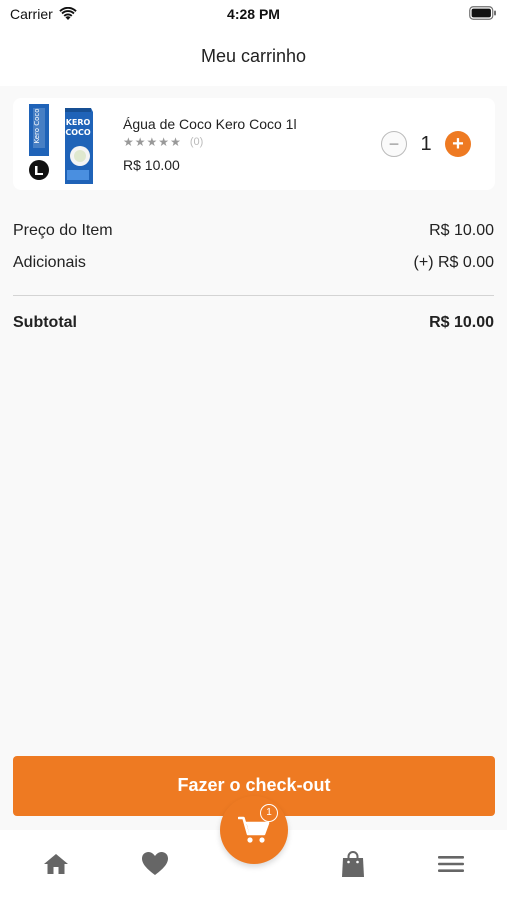 Image resolution: width=507 pixels, height=900 pixels. What do you see at coordinates (49, 262) in the screenshot?
I see `extras-label: Adicionais` at bounding box center [49, 262].